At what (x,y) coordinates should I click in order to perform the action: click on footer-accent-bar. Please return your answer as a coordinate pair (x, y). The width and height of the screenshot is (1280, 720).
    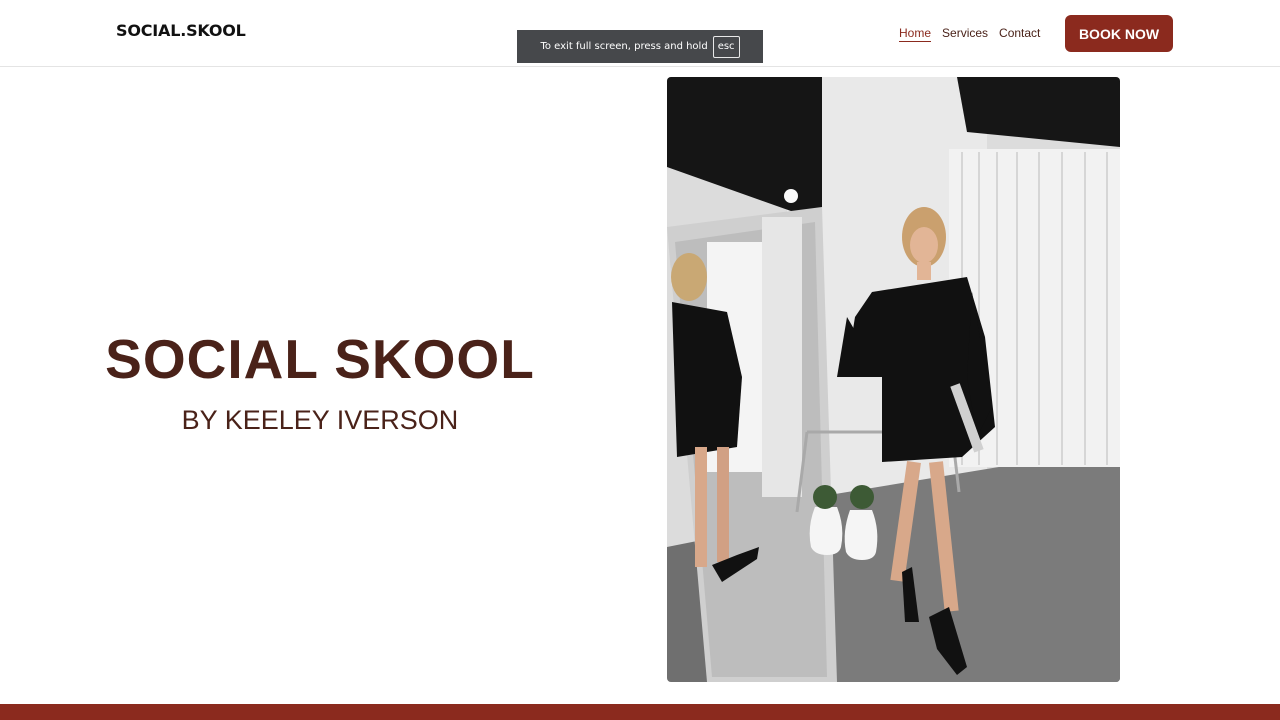
    Looking at the image, I should click on (640, 712).